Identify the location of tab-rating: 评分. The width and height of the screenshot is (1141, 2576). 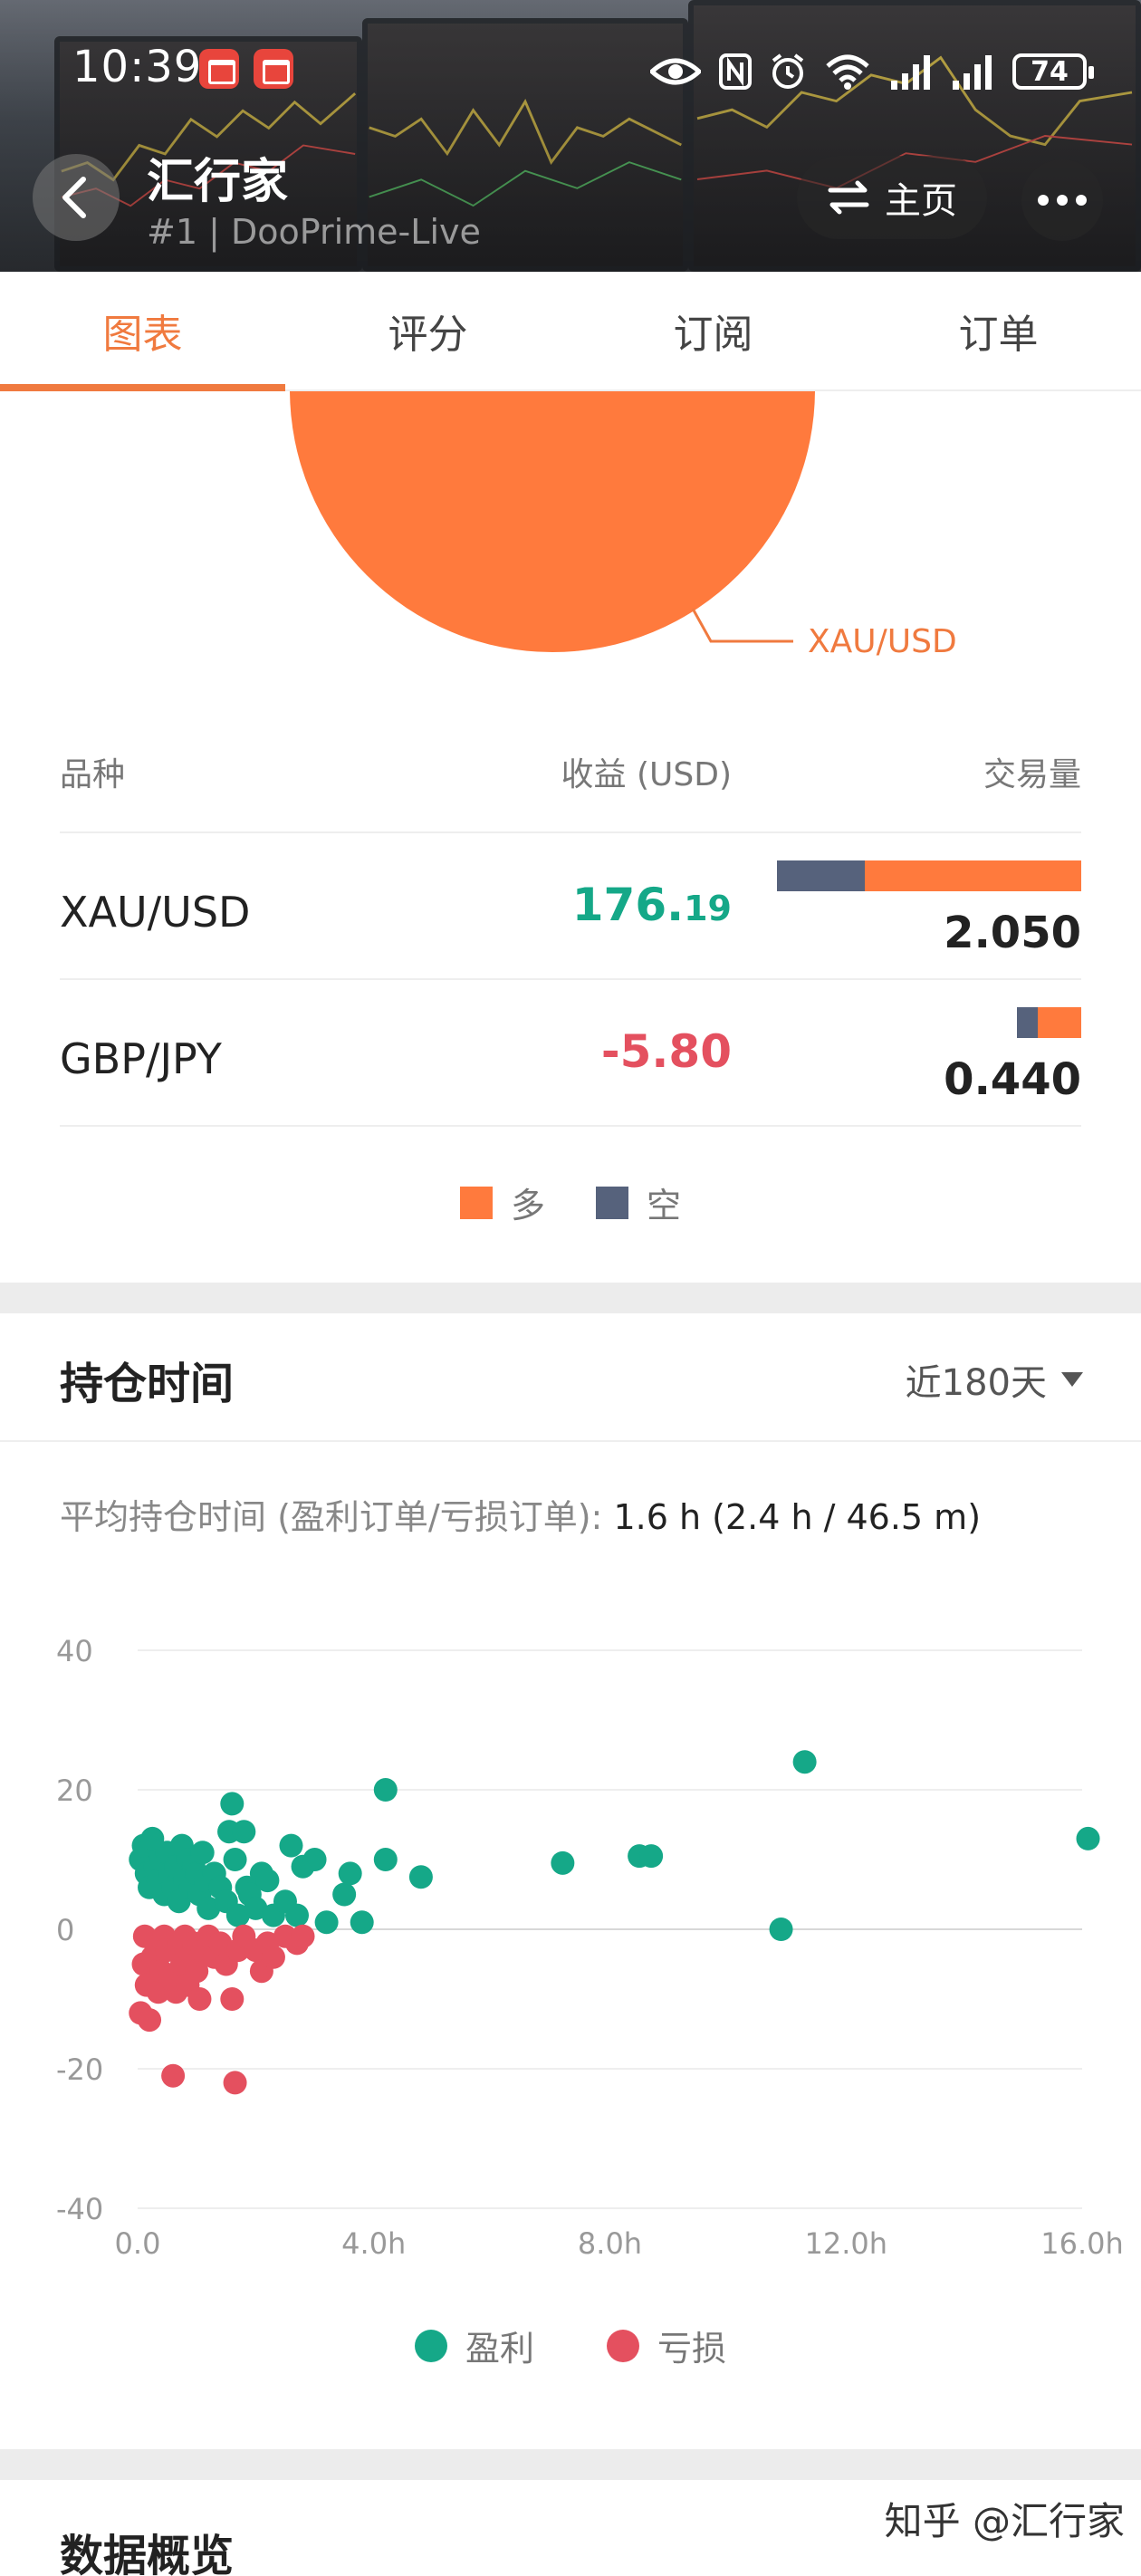
(428, 330).